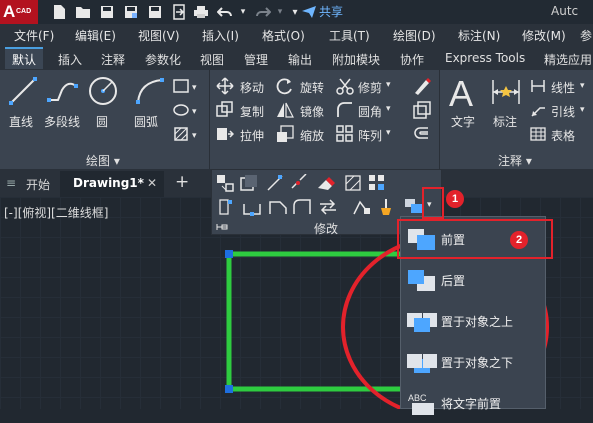  I want to click on trim-dropdown-icon: ▾, so click(388, 85).